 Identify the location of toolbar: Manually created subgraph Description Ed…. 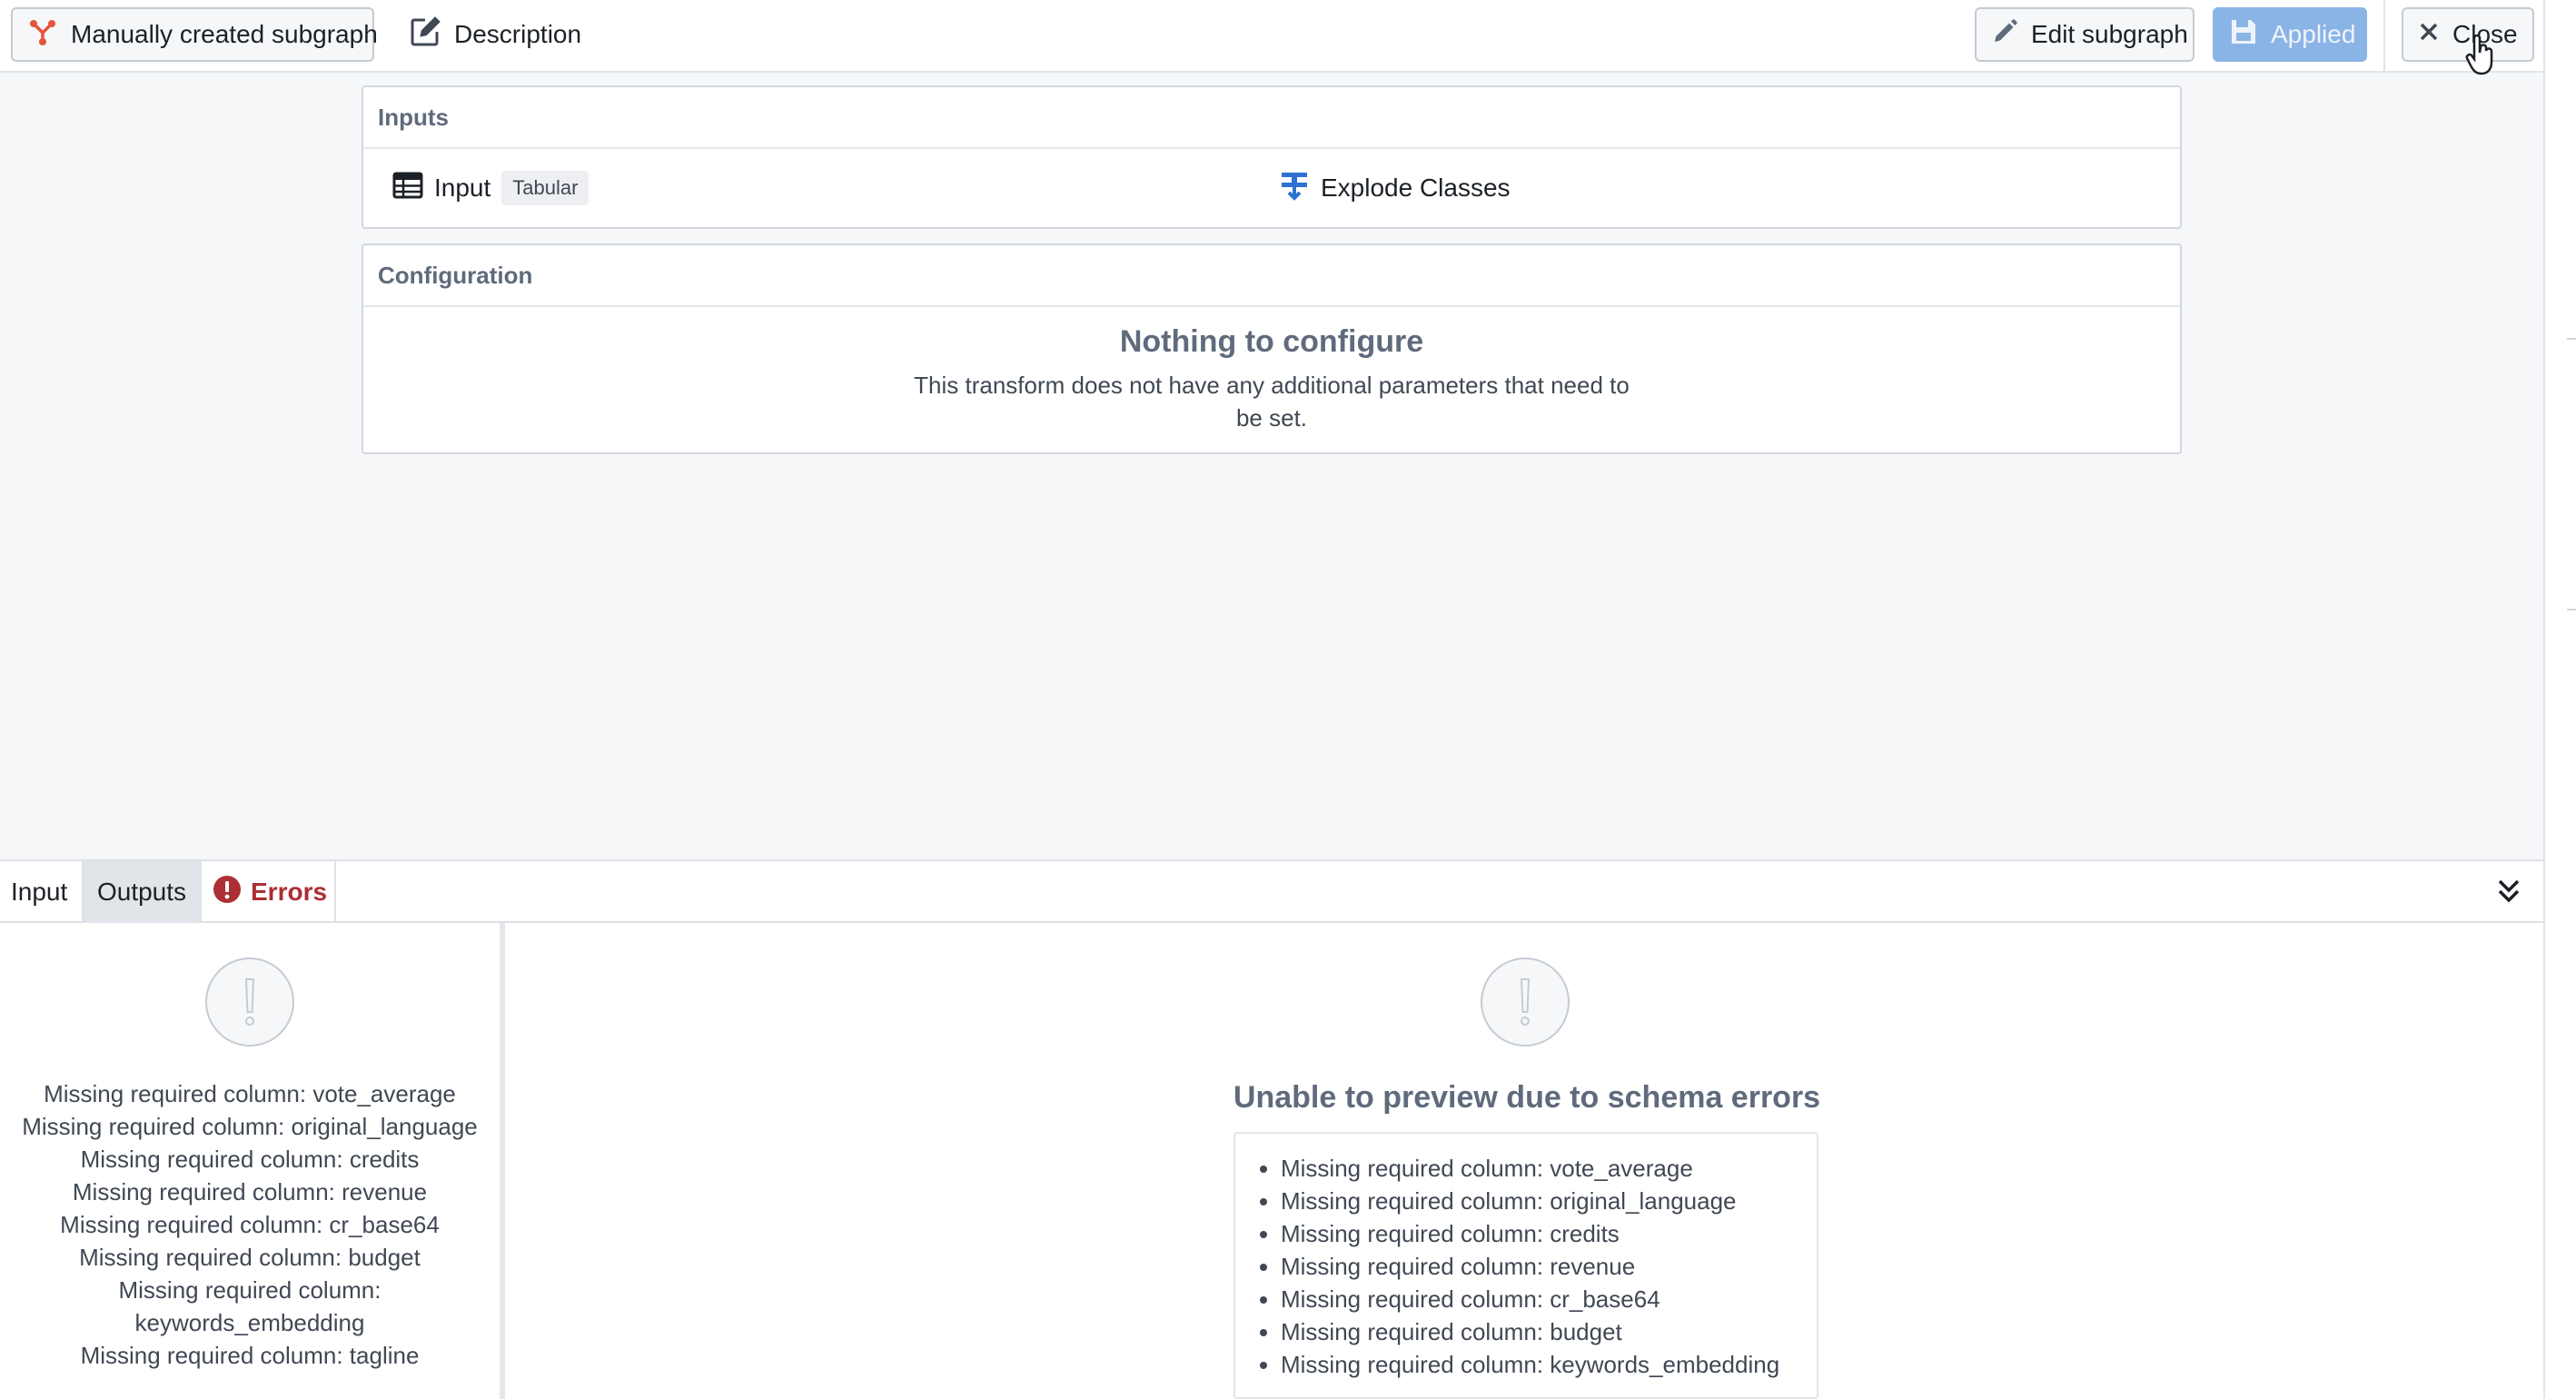
(1271, 37).